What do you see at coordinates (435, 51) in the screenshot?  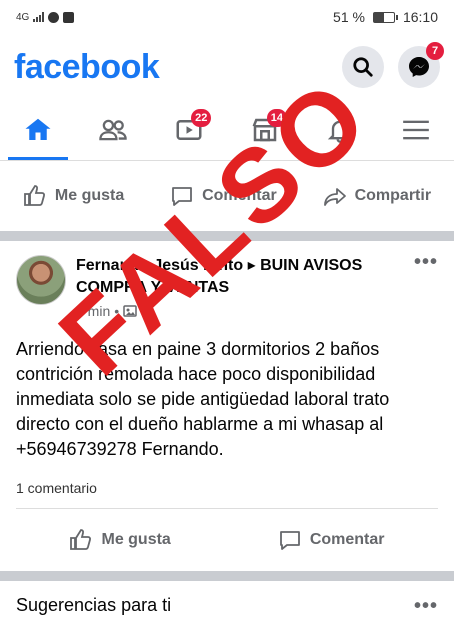 I see `messenger-badge: 7` at bounding box center [435, 51].